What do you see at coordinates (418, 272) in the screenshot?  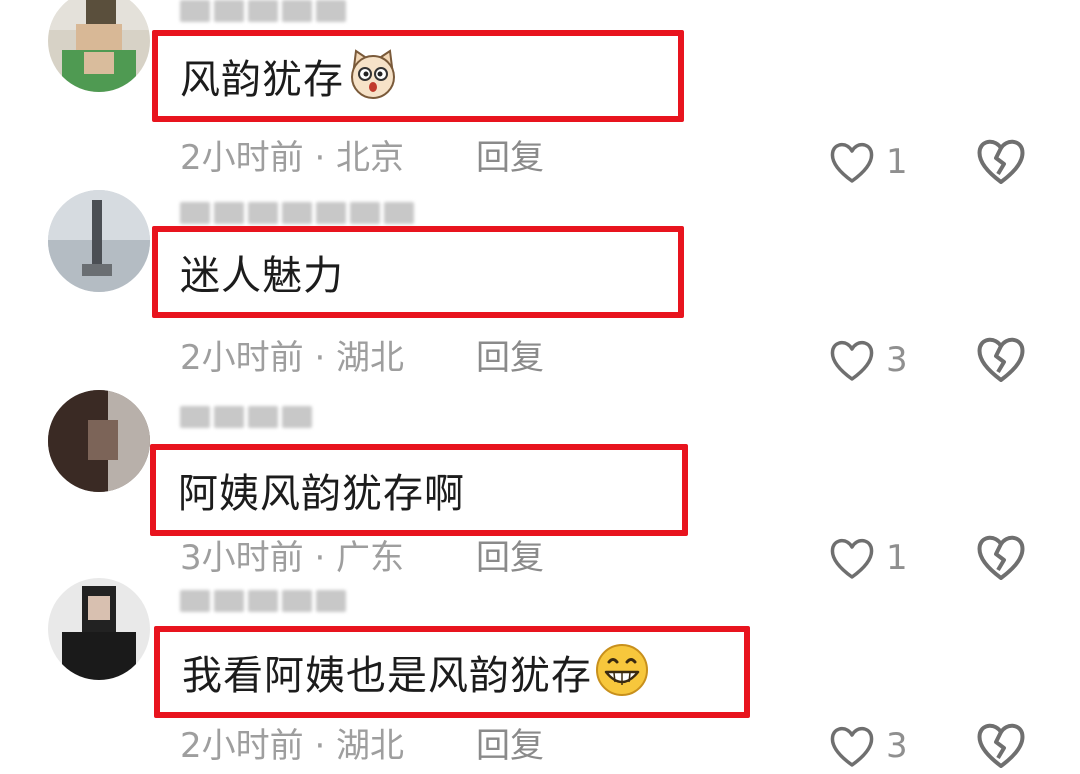 I see `comment-highlight-box: 迷人魅力` at bounding box center [418, 272].